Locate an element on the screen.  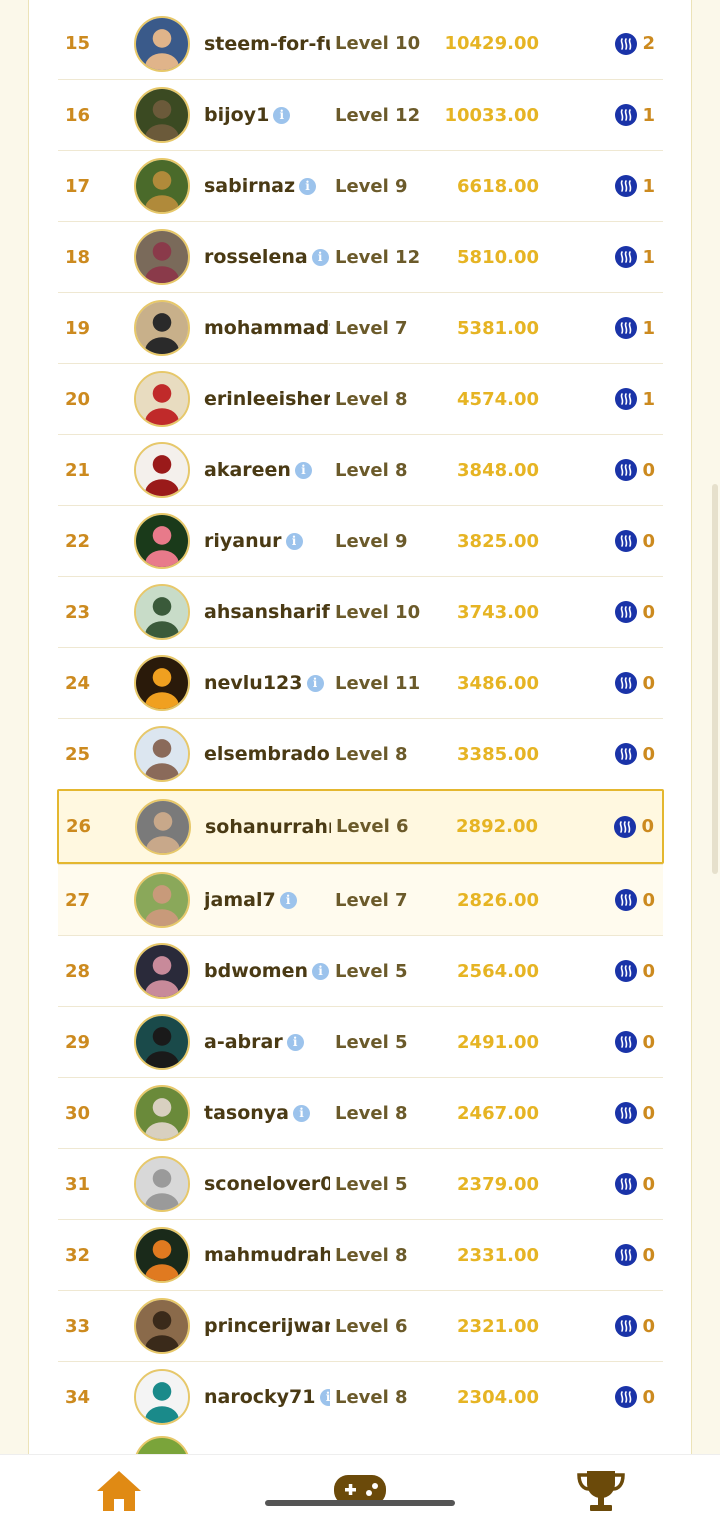
rank-number: 26 is located at coordinates (79, 826).